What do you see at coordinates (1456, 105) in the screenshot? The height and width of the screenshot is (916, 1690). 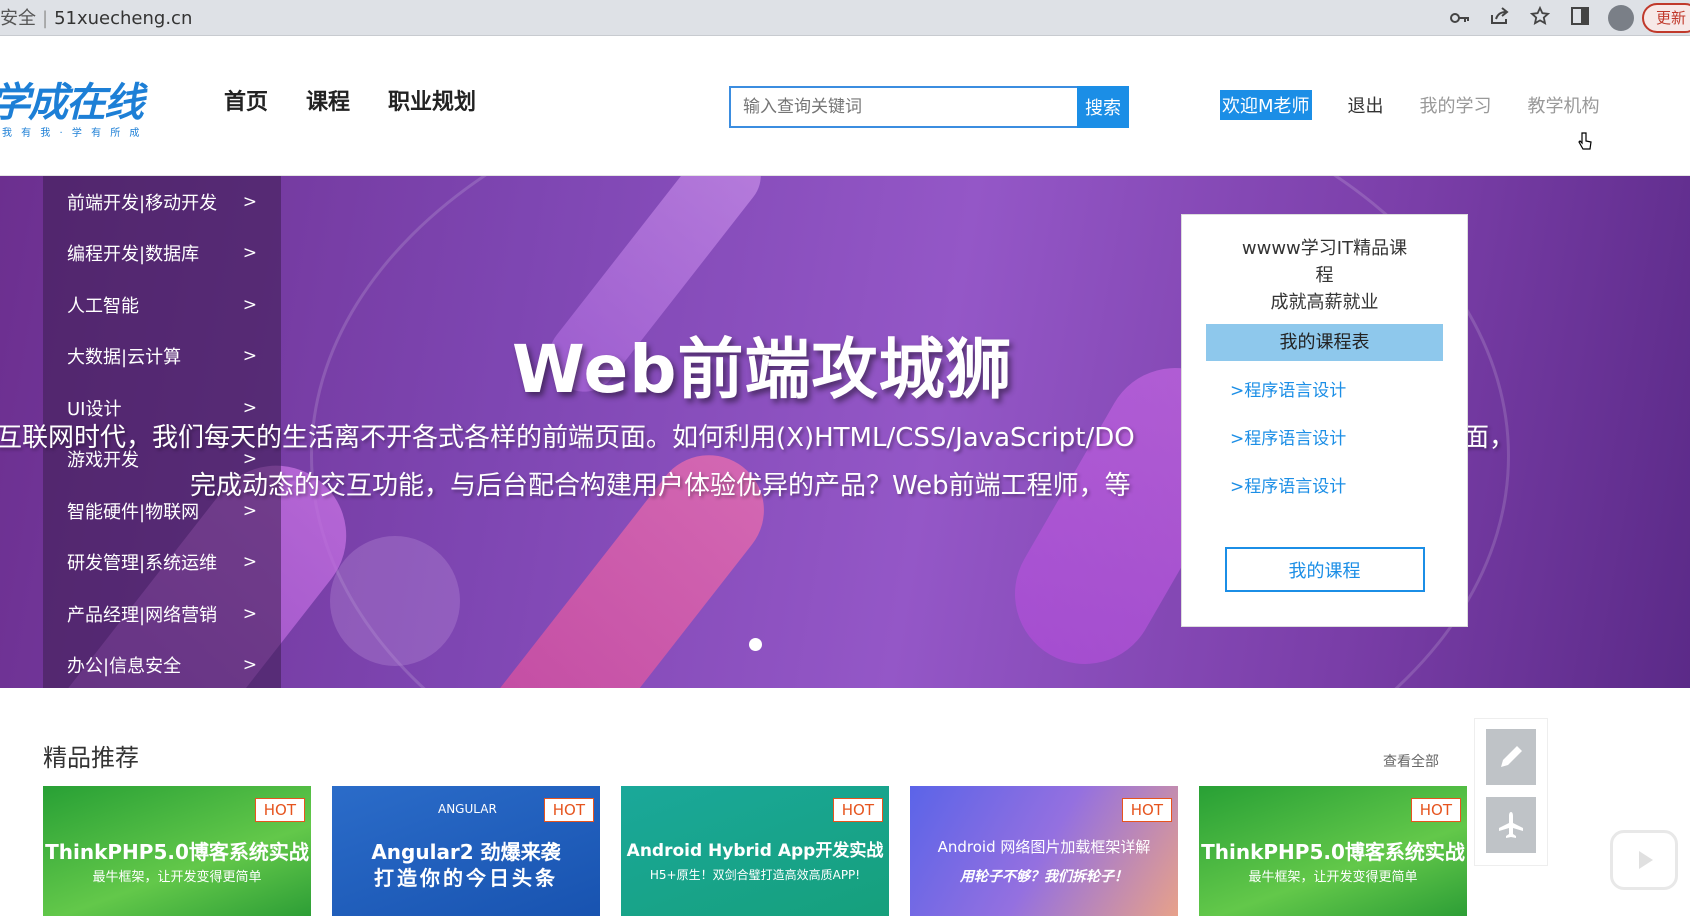 I see `my-learning-link: 我的学习` at bounding box center [1456, 105].